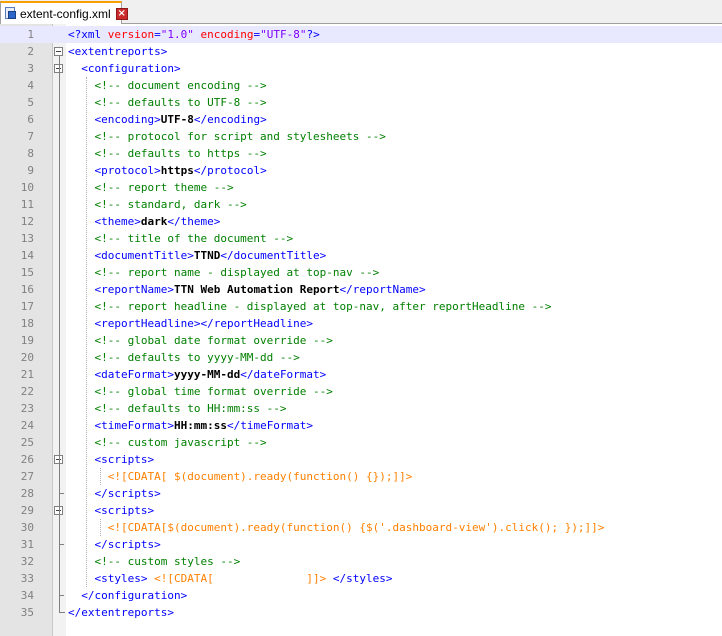 The width and height of the screenshot is (722, 636). What do you see at coordinates (177, 408) in the screenshot?
I see `code-token: <!-- defaults to HH:mm:ss -->` at bounding box center [177, 408].